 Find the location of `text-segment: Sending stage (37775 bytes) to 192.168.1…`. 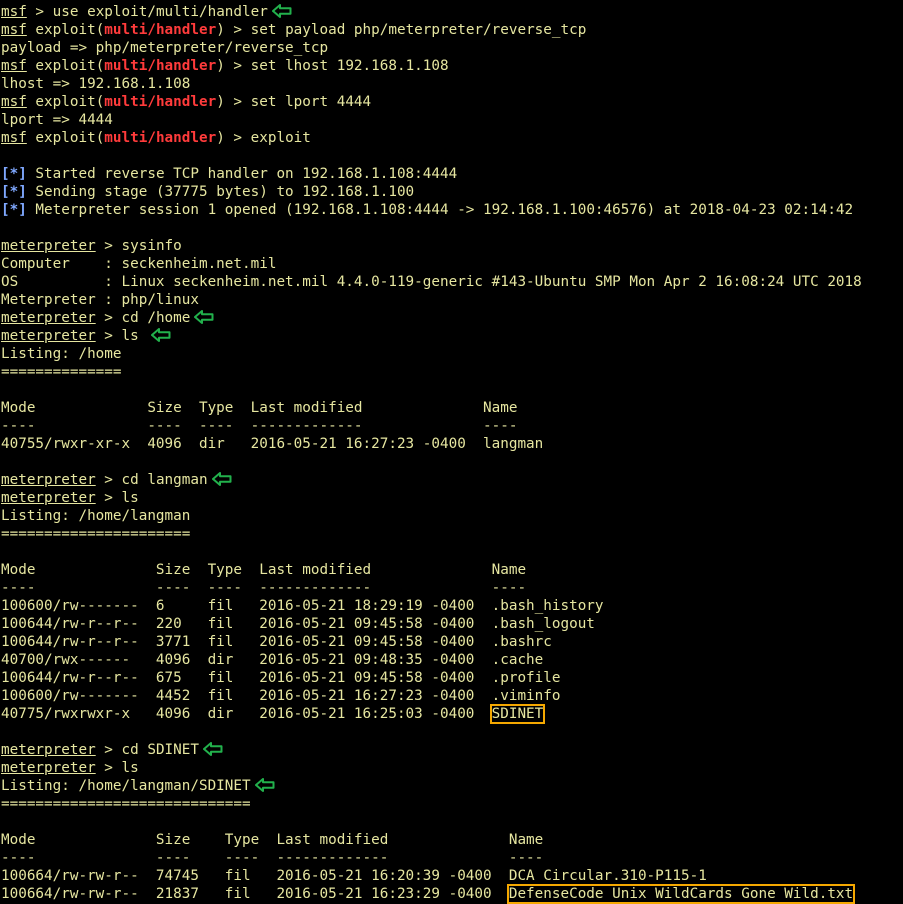

text-segment: Sending stage (37775 bytes) to 192.168.1… is located at coordinates (220, 192).